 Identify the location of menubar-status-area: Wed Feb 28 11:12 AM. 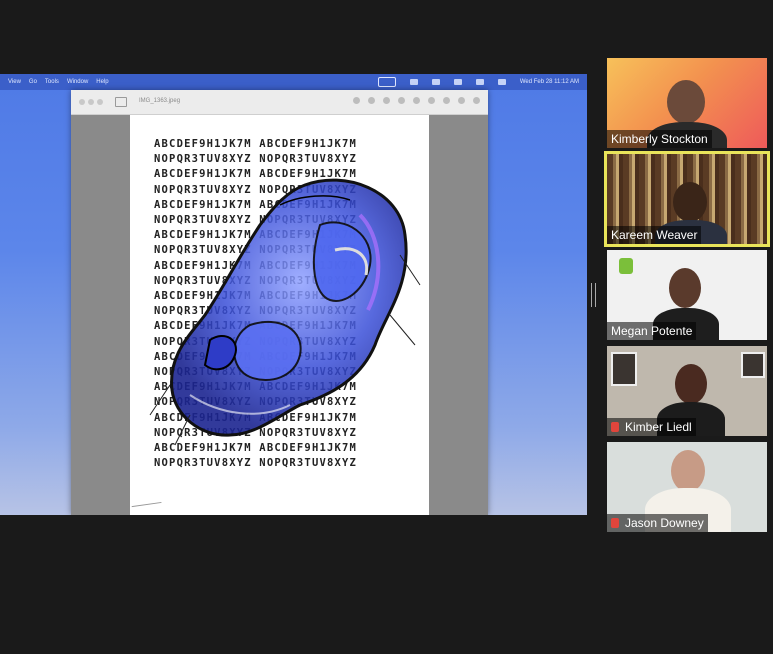
(474, 82).